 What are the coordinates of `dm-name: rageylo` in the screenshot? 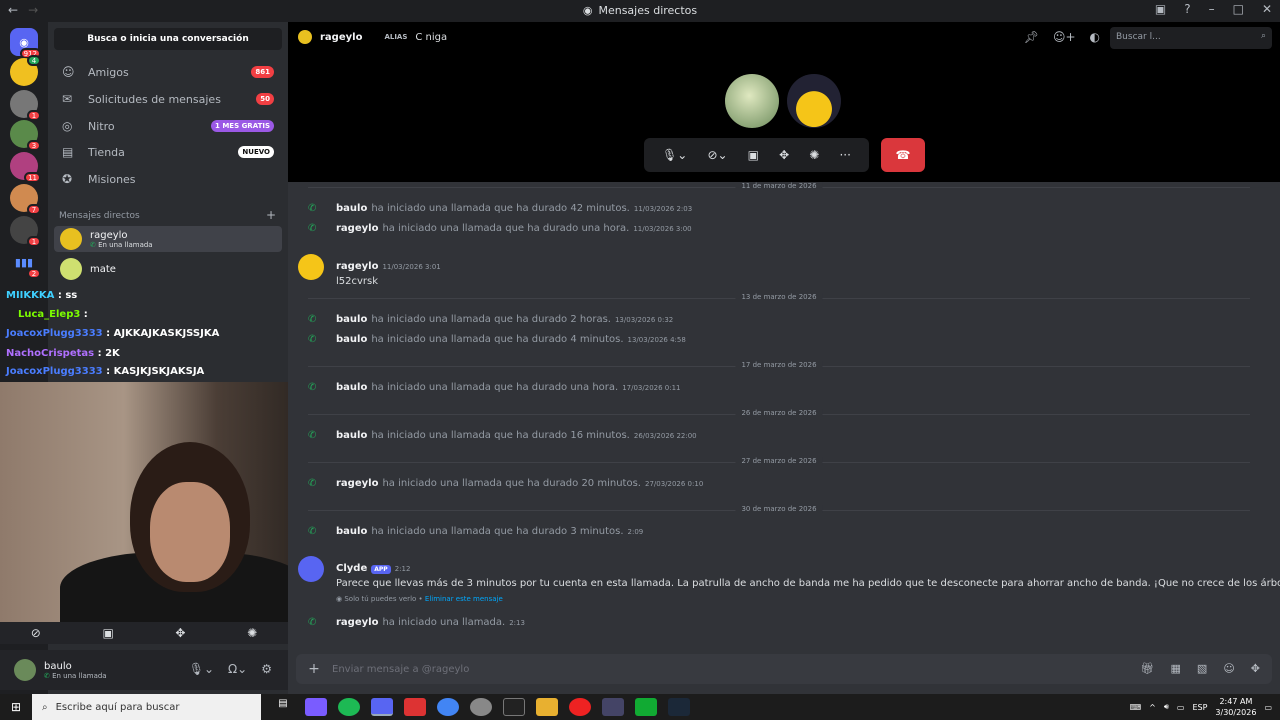 It's located at (109, 235).